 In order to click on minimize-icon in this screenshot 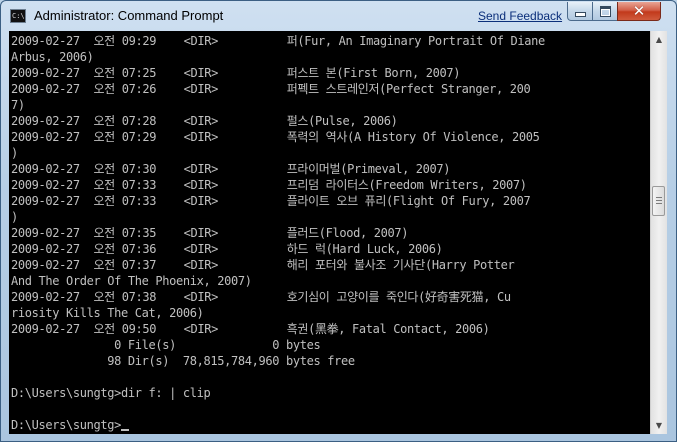, I will do `click(580, 14)`.